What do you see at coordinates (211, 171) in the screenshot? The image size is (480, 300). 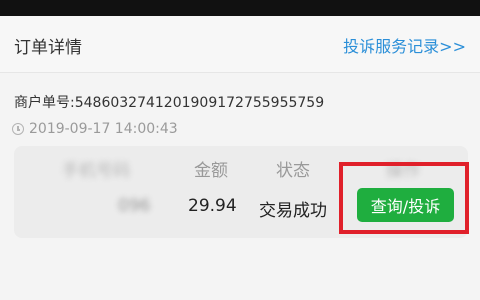 I see `column-header-amount: 金额` at bounding box center [211, 171].